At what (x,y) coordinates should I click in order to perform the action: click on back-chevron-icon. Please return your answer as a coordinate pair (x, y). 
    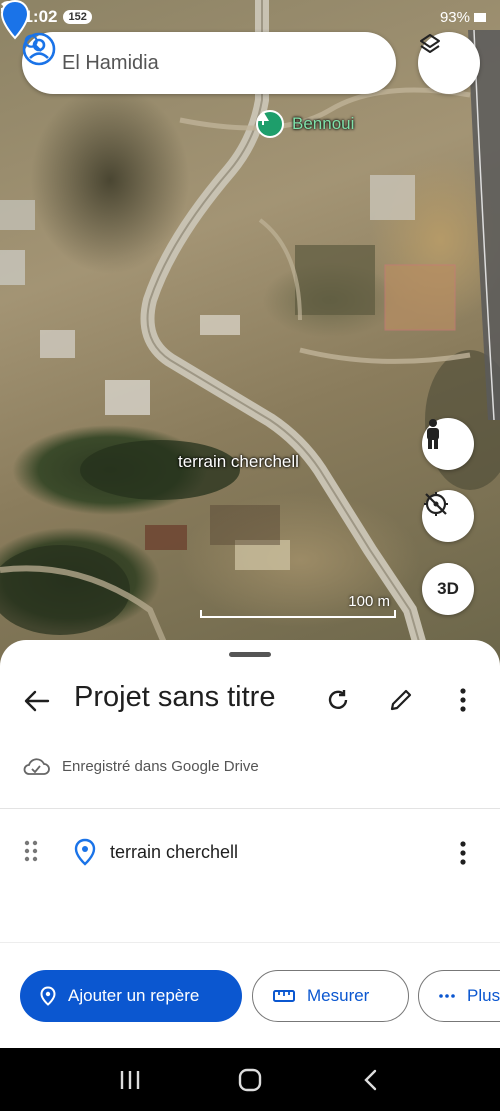
    Looking at the image, I should click on (370, 1079).